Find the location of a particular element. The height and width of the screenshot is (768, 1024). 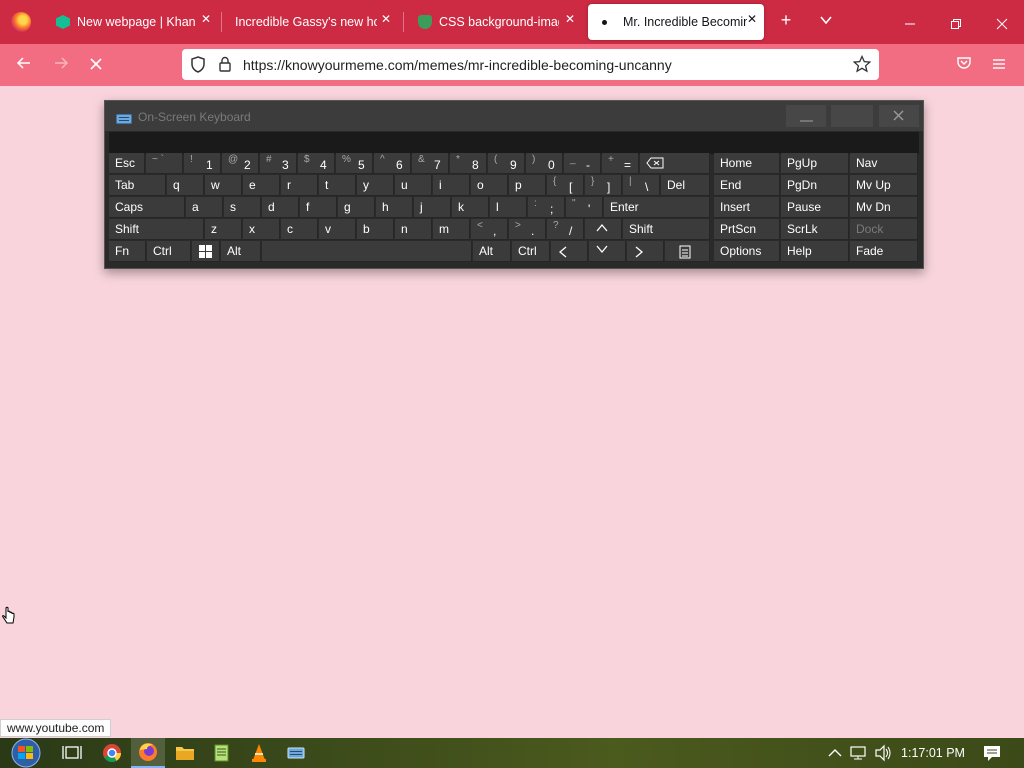

key-shift-left: Shift is located at coordinates (156, 229).